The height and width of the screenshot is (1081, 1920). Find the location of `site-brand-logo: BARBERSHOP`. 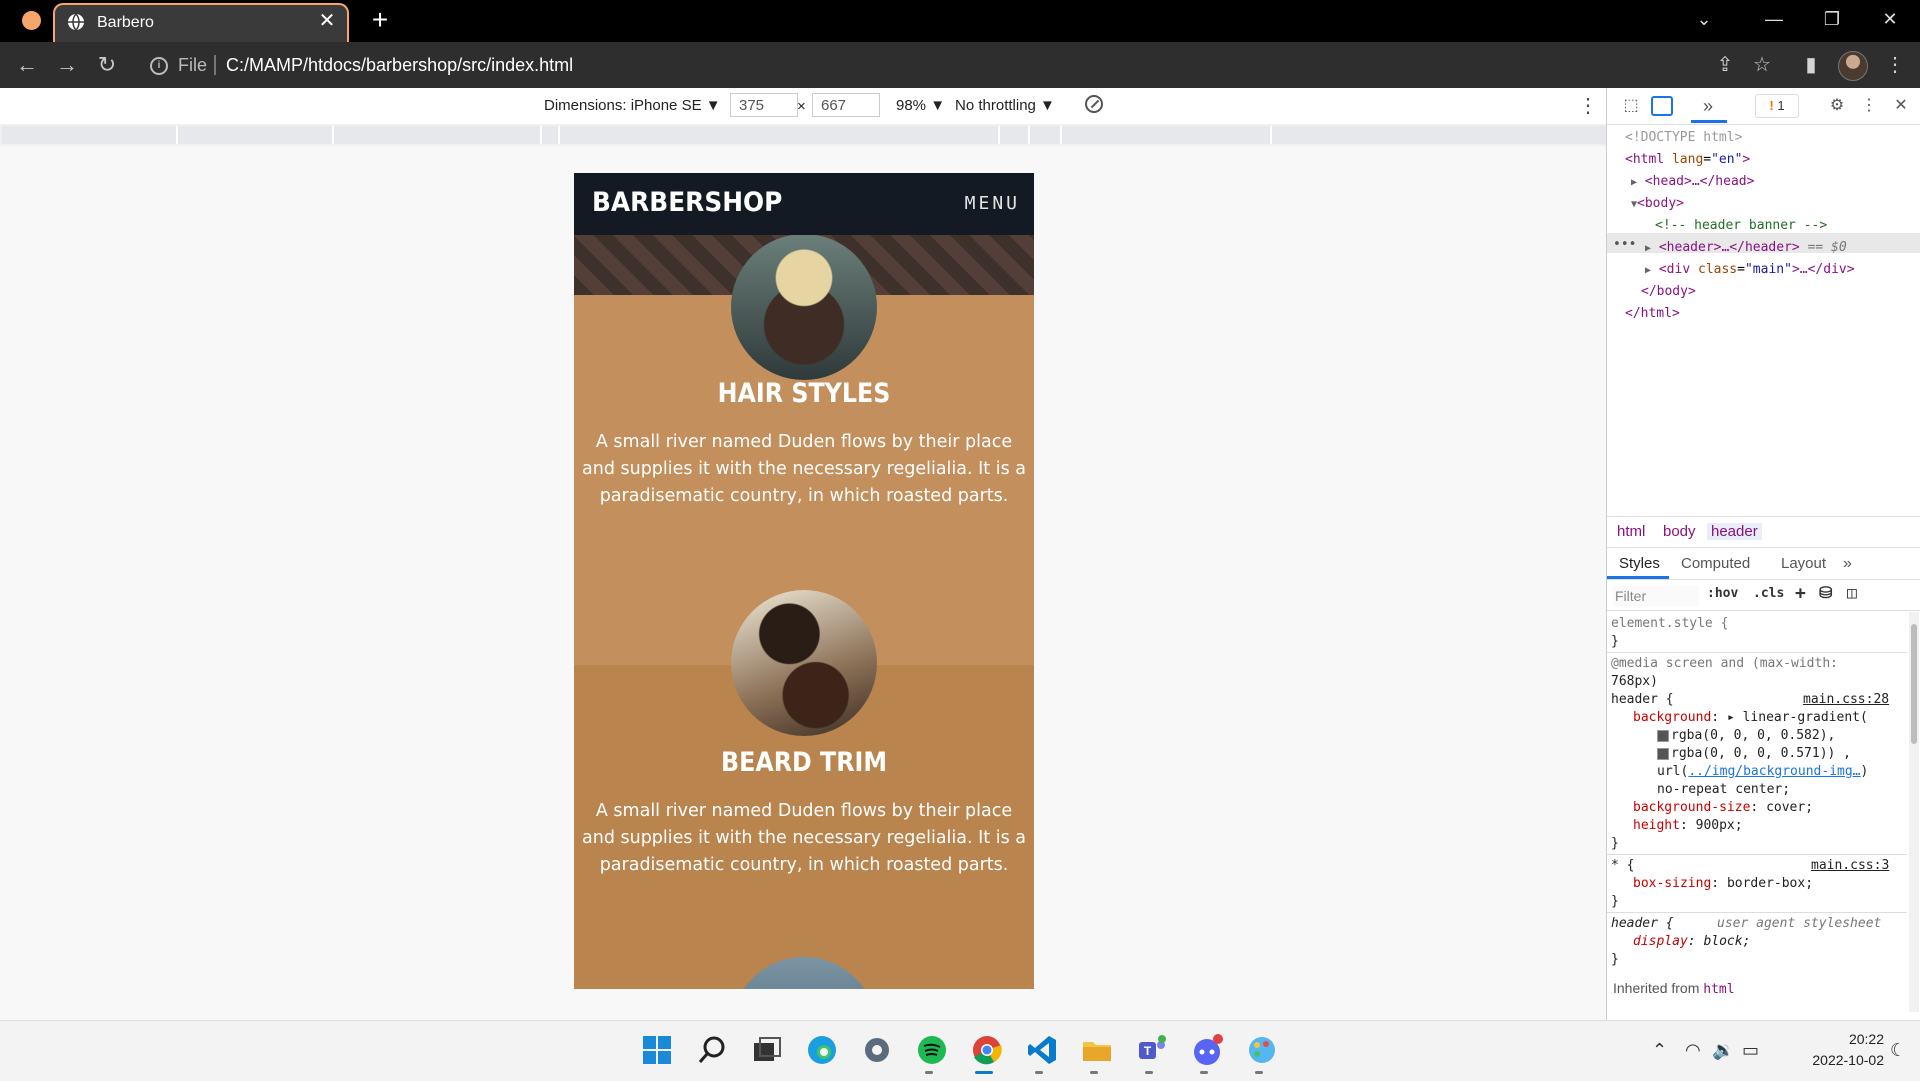

site-brand-logo: BARBERSHOP is located at coordinates (687, 202).